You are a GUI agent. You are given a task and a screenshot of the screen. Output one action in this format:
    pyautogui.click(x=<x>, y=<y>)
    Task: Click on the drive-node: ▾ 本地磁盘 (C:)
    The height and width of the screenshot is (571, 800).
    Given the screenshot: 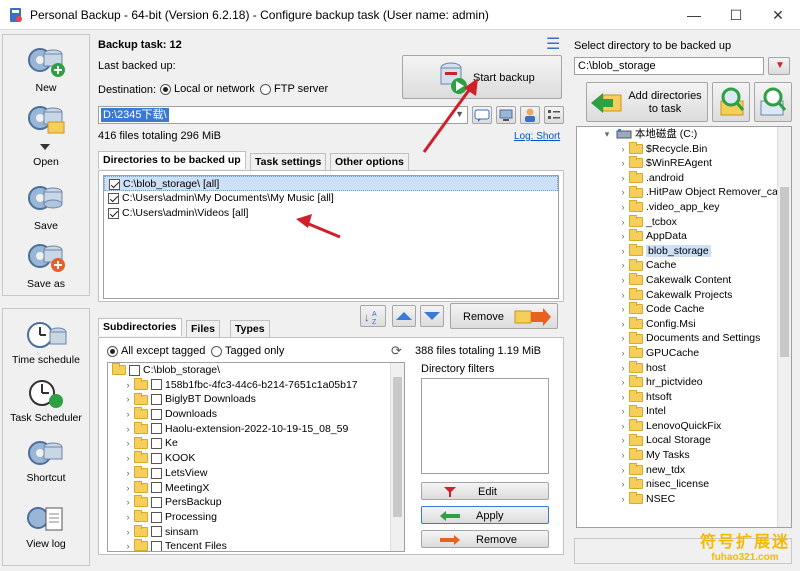 What is the action you would take?
    pyautogui.click(x=684, y=134)
    